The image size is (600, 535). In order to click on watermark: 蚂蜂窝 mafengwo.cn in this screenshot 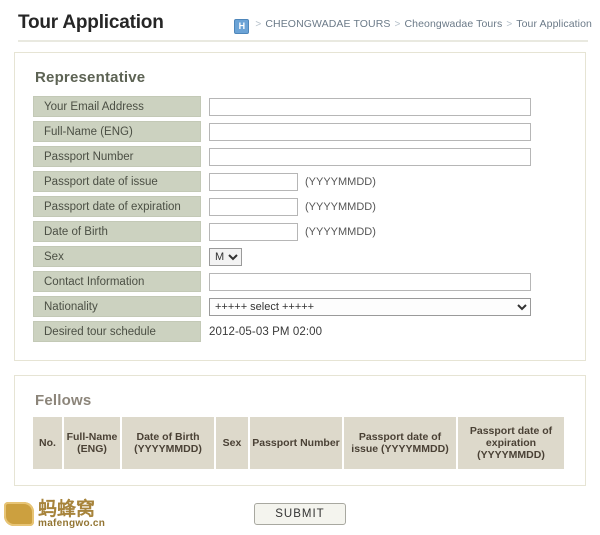, I will do `click(66, 516)`.